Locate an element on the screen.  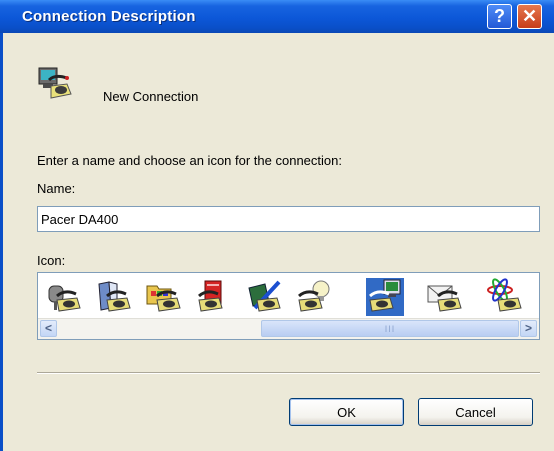
phone-bulb-icon is located at coordinates (314, 297).